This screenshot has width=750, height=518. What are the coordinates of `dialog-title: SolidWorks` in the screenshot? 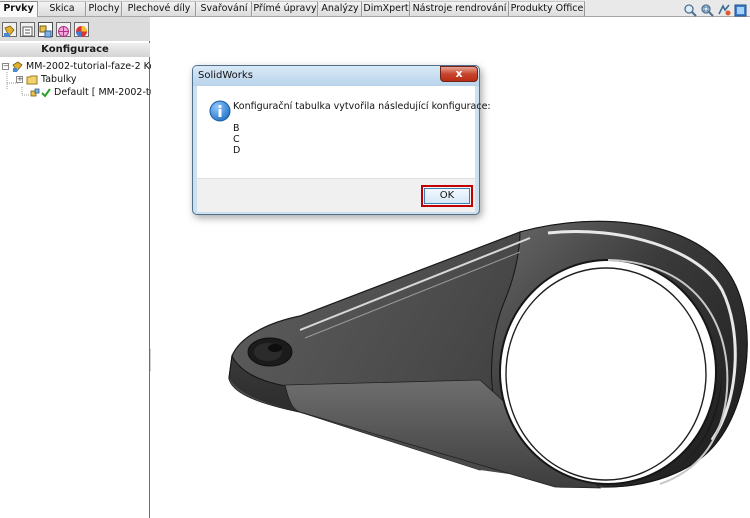 It's located at (225, 75).